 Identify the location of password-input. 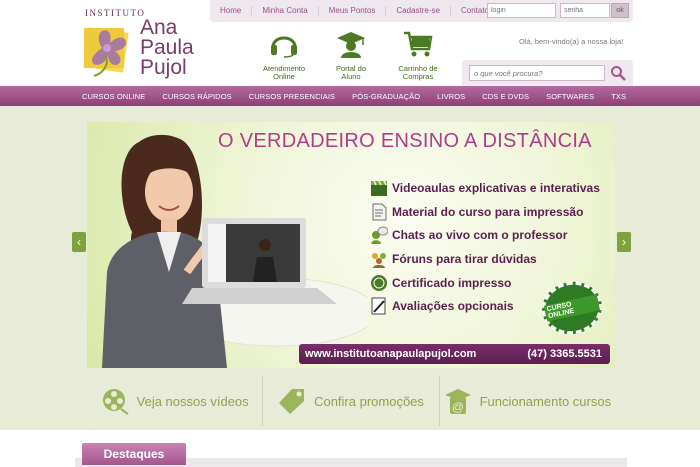
(585, 10).